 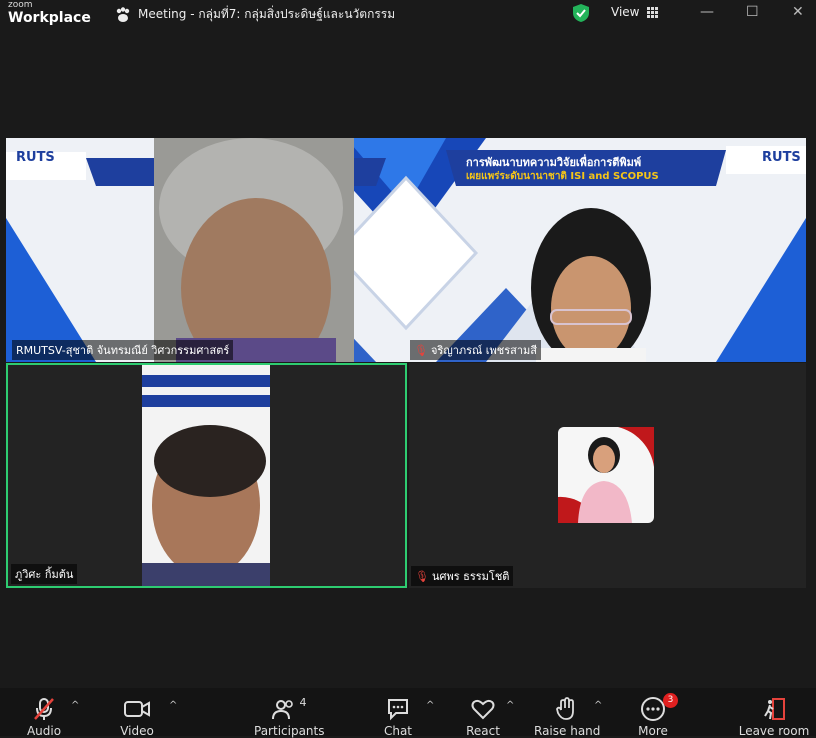 What do you see at coordinates (483, 350) in the screenshot?
I see `participant-name: จริญาภรณ์ เพชรสามสี` at bounding box center [483, 350].